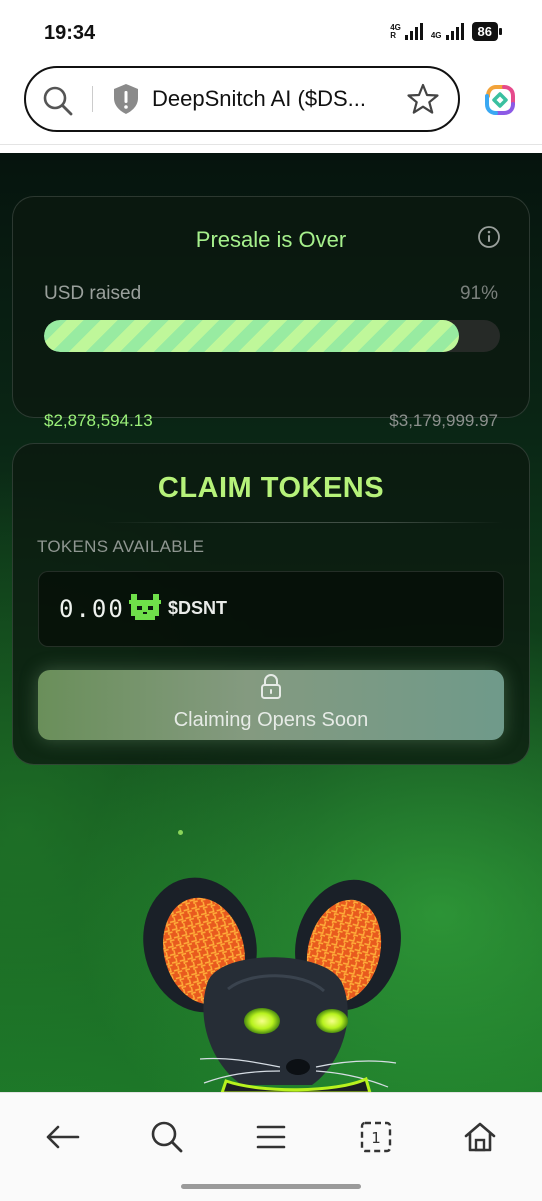  I want to click on tab-count: 1, so click(376, 1138).